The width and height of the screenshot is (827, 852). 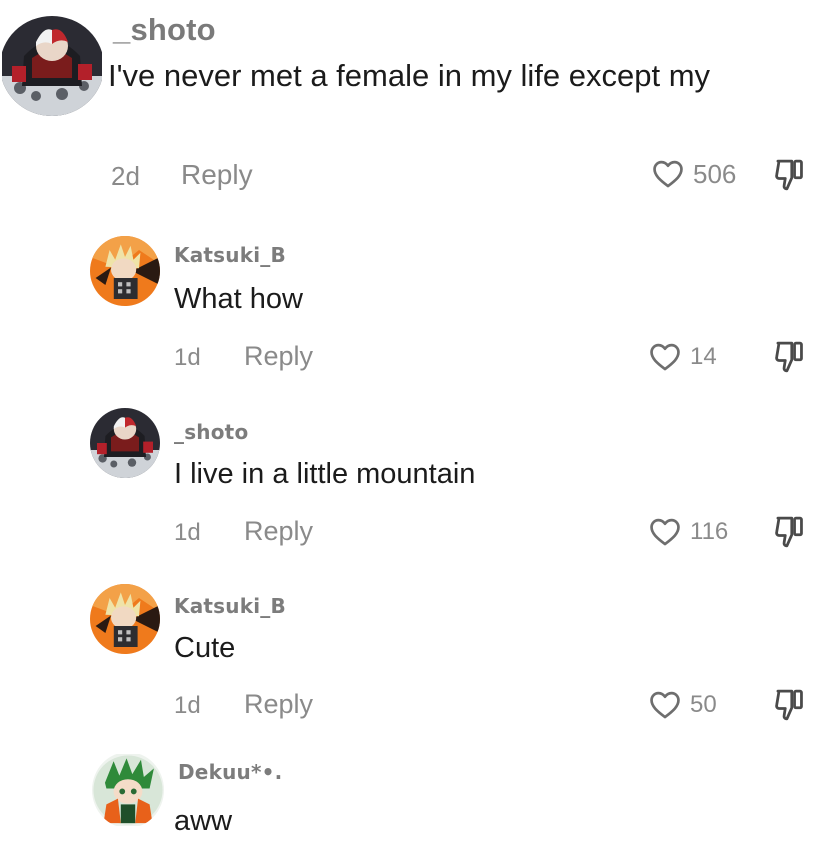 I want to click on comment-text: What how, so click(x=238, y=299).